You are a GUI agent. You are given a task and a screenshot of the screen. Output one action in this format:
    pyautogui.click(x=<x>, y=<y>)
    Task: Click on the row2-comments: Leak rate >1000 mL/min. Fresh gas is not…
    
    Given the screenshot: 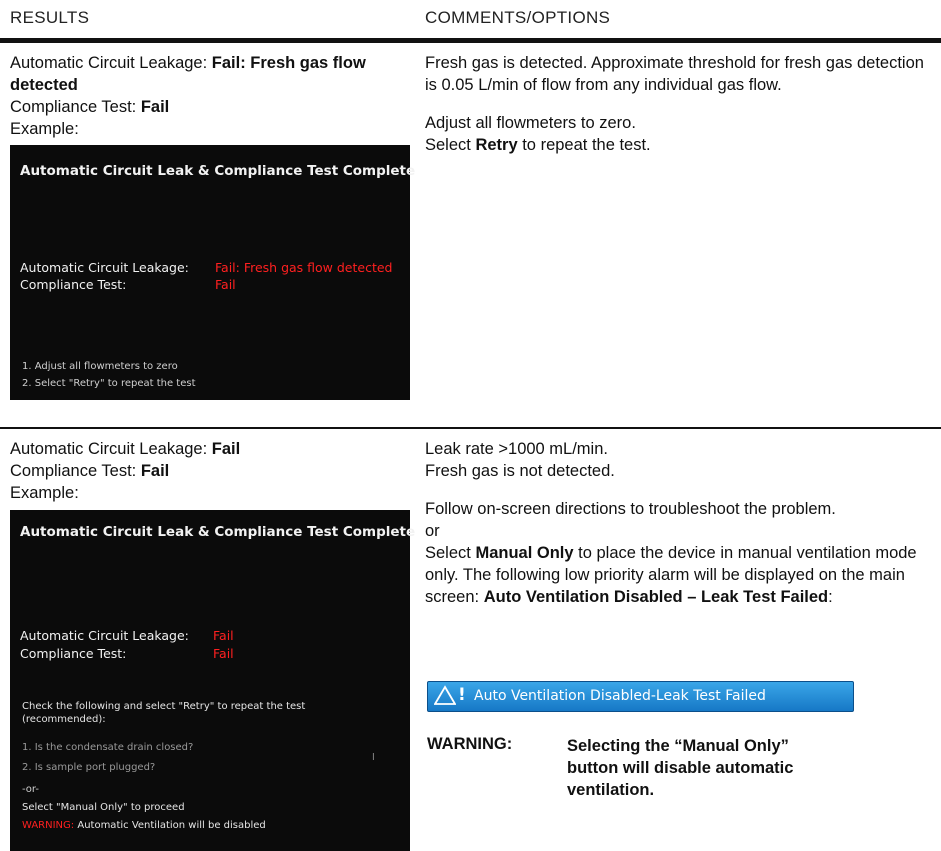 What is the action you would take?
    pyautogui.click(x=682, y=523)
    